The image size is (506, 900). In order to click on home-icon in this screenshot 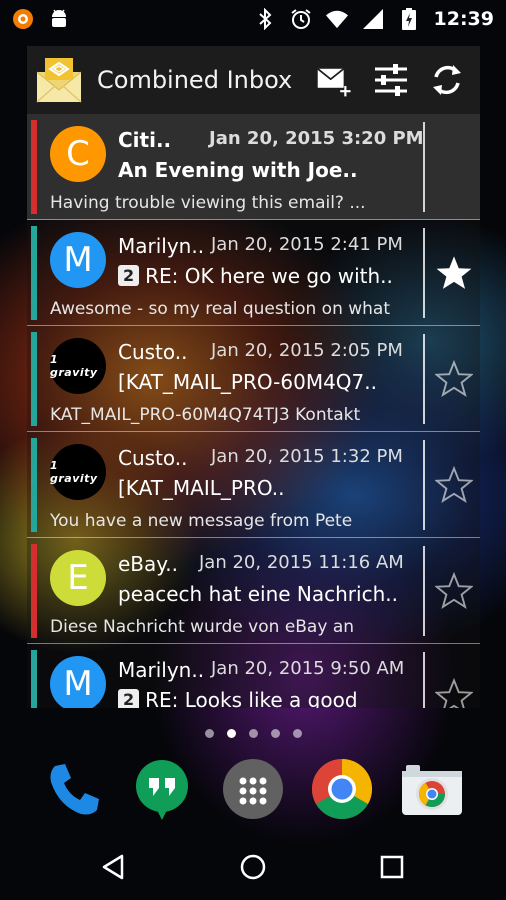, I will do `click(253, 867)`.